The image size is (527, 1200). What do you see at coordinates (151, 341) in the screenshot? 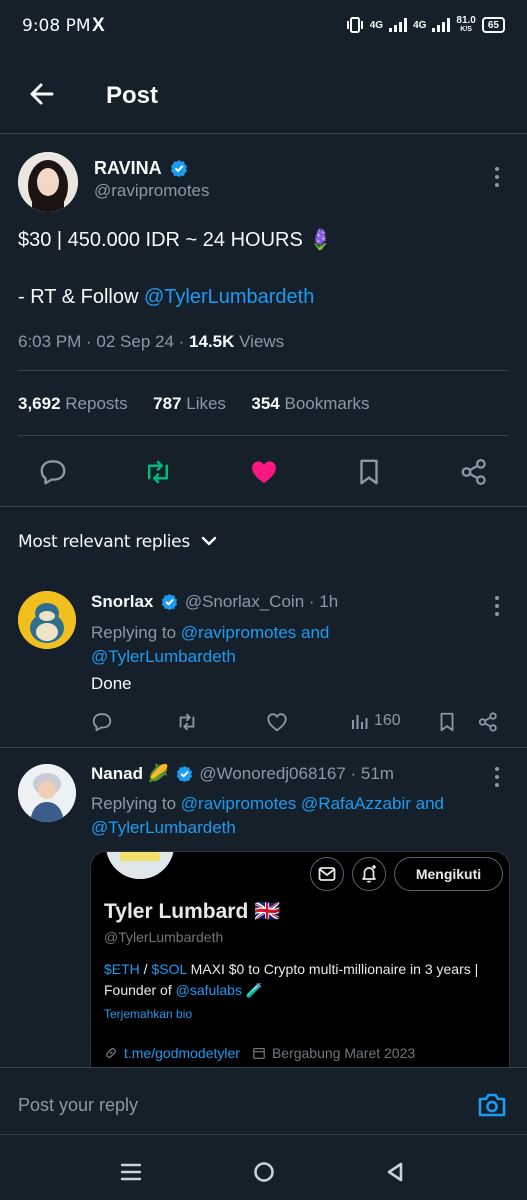
I see `post-meta: 6:03 PM · 02 Sep 24 · 14.5K Views` at bounding box center [151, 341].